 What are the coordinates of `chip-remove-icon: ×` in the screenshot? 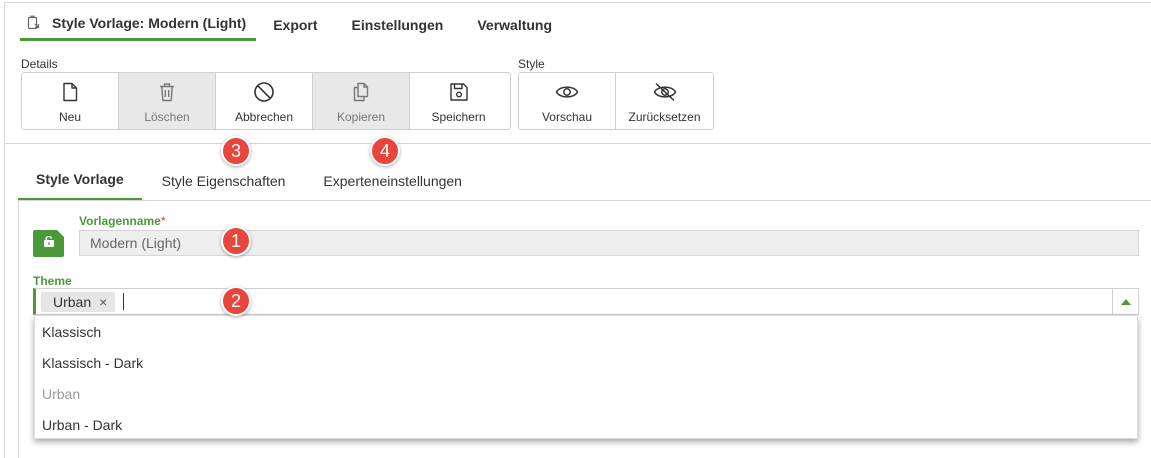 It's located at (103, 302).